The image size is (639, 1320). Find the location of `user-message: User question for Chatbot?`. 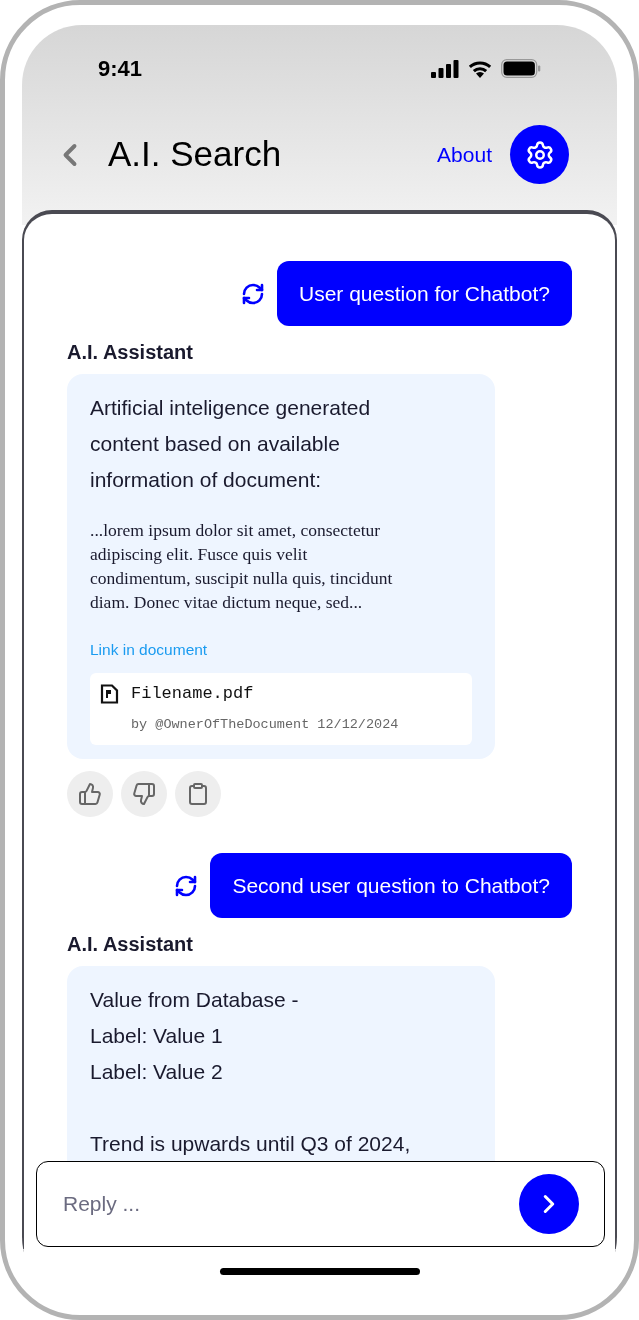

user-message: User question for Chatbot? is located at coordinates (424, 293).